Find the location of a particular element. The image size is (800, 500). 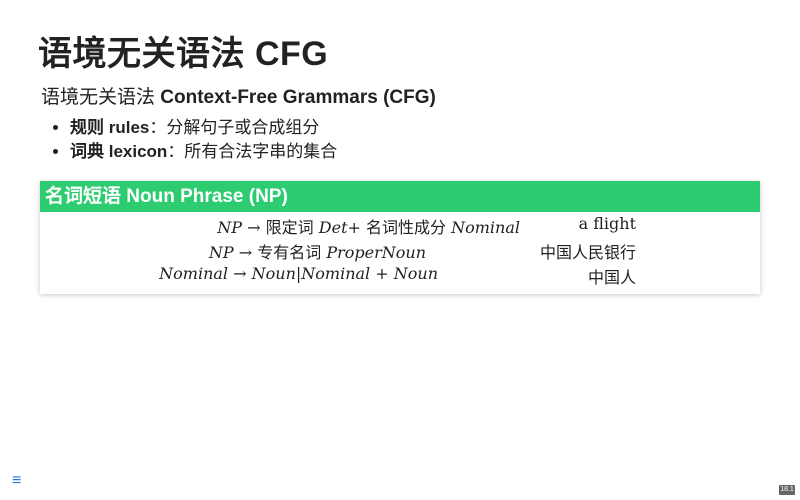

slide-subtitle: 语境无关语法 Context-Free Grammars (CFG) is located at coordinates (238, 95).